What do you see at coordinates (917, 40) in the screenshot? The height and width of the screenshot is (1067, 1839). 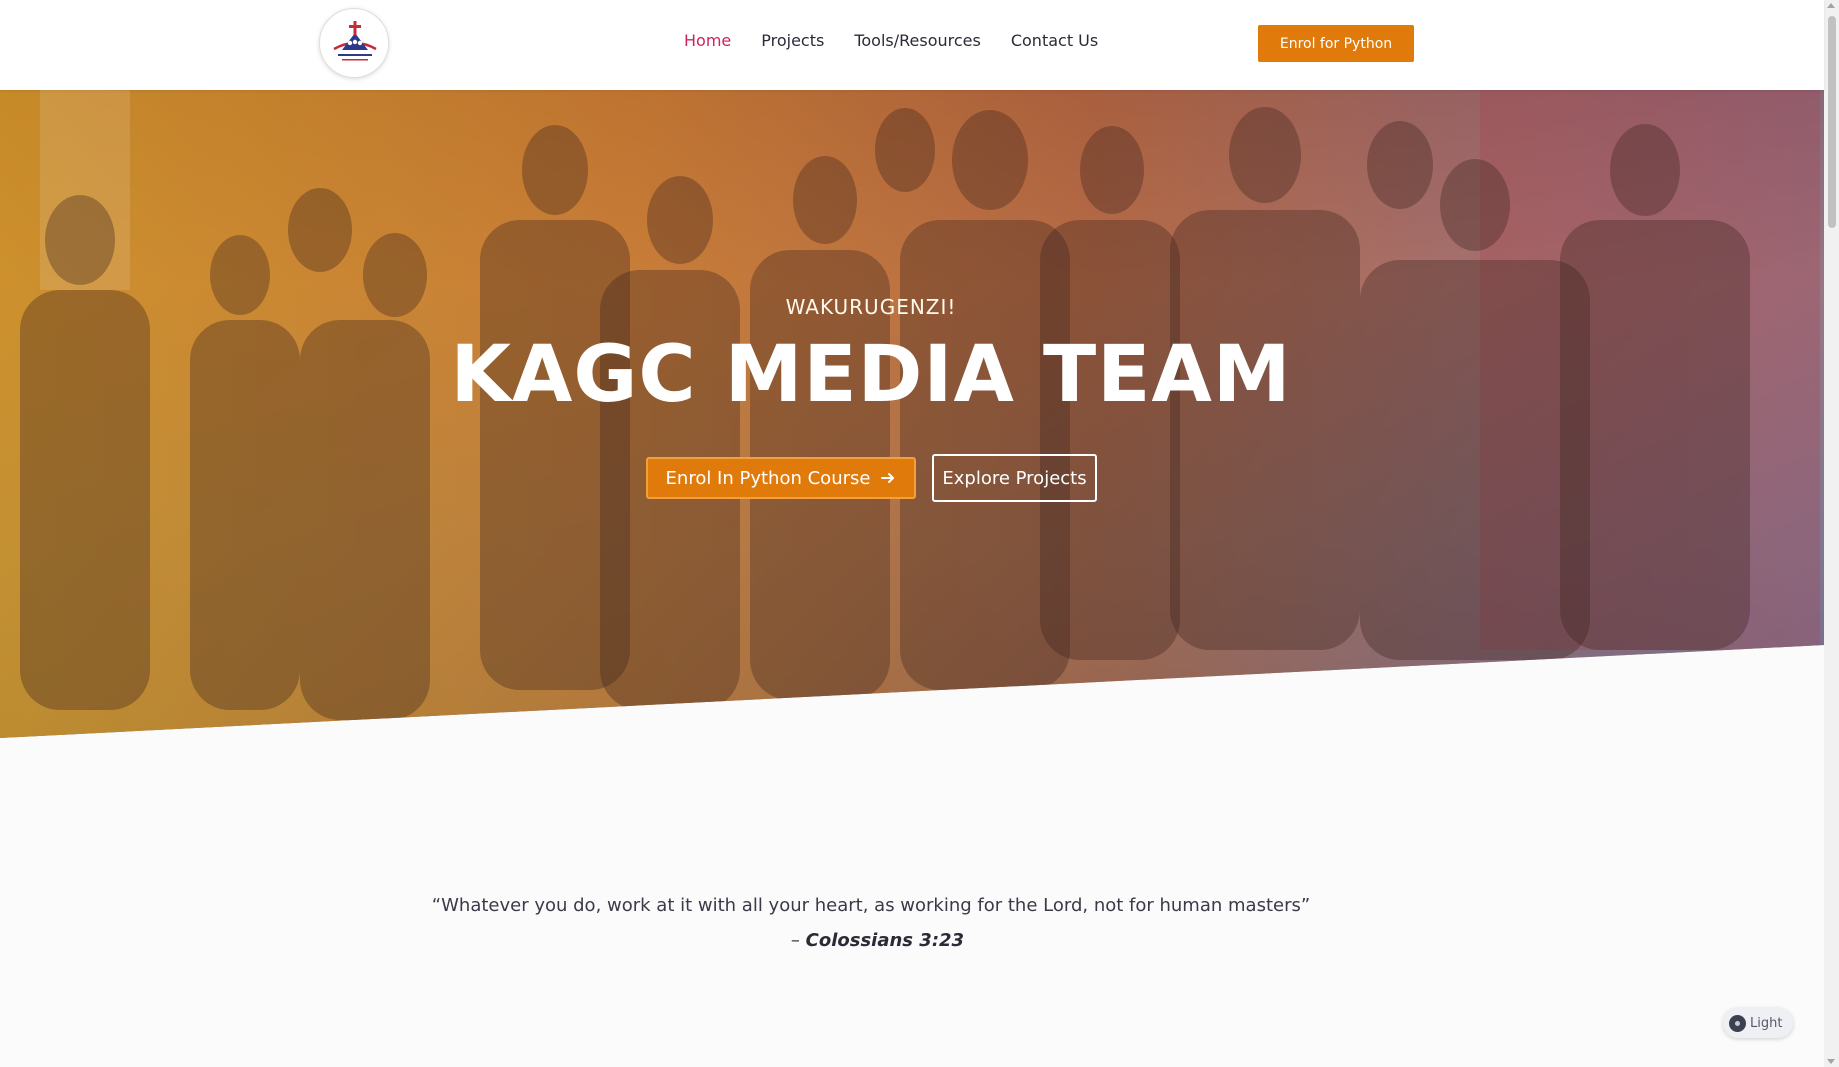 I see `nav-tools-resources: Tools/Resources` at bounding box center [917, 40].